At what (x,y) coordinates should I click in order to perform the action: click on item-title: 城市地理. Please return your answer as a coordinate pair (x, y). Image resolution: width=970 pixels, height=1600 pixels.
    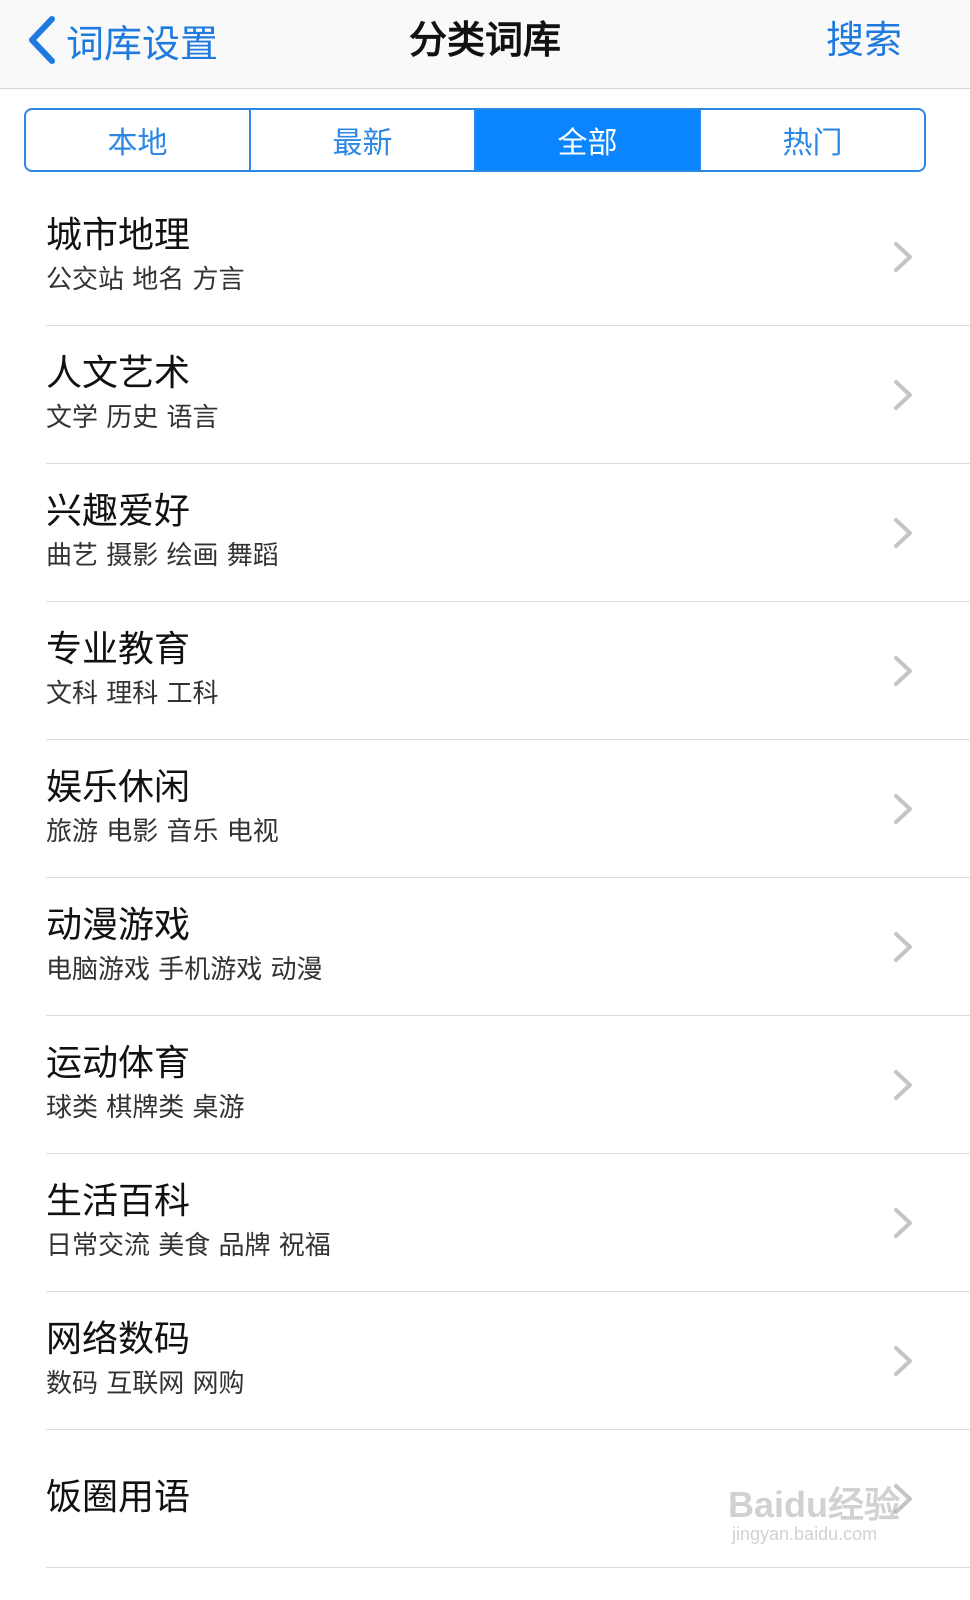
    Looking at the image, I should click on (118, 235).